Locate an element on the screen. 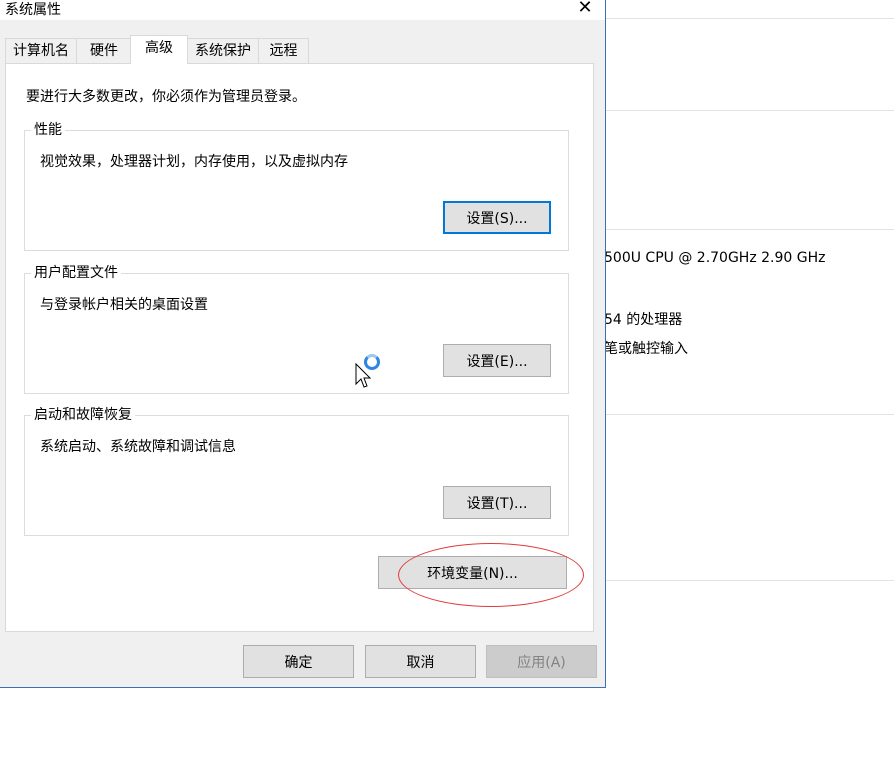 The width and height of the screenshot is (894, 767). tab-remote: 远程 is located at coordinates (283, 50).